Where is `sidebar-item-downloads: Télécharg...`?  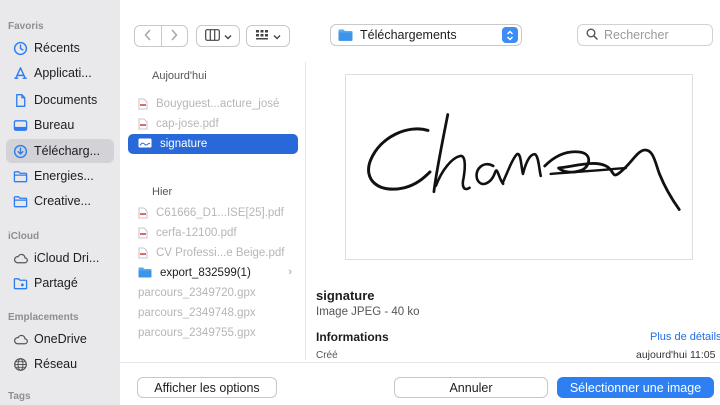 sidebar-item-downloads: Télécharg... is located at coordinates (60, 151).